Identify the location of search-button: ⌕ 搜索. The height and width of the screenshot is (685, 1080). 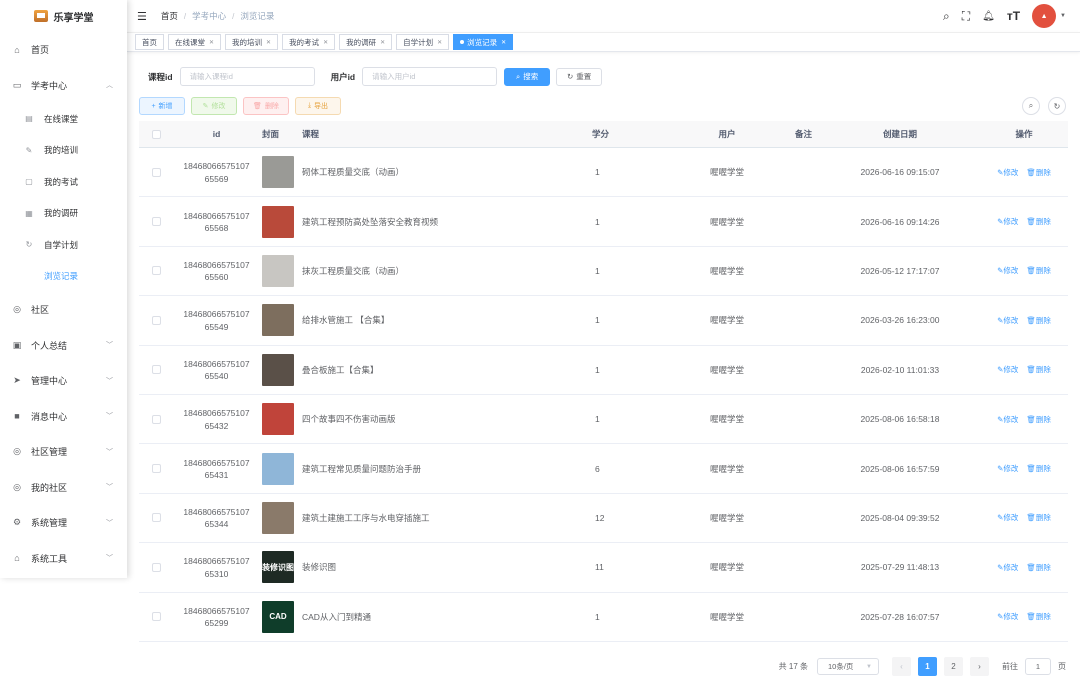
(527, 76).